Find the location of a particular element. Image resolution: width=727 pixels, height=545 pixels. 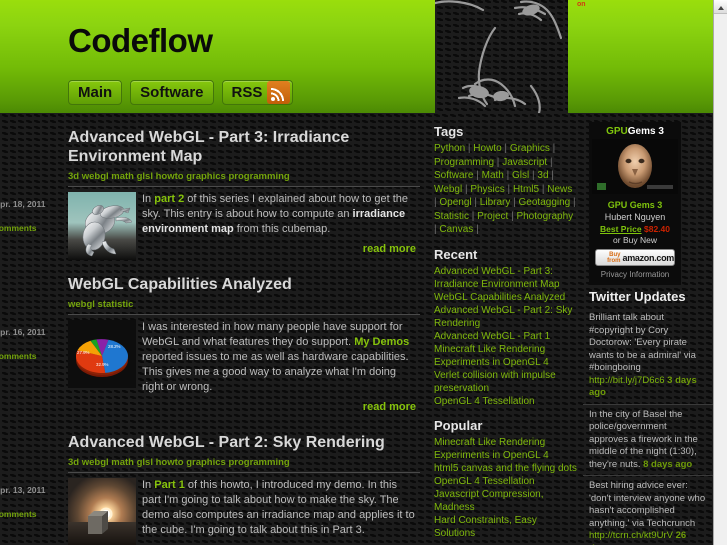

nav-label-main: Main is located at coordinates (95, 92).